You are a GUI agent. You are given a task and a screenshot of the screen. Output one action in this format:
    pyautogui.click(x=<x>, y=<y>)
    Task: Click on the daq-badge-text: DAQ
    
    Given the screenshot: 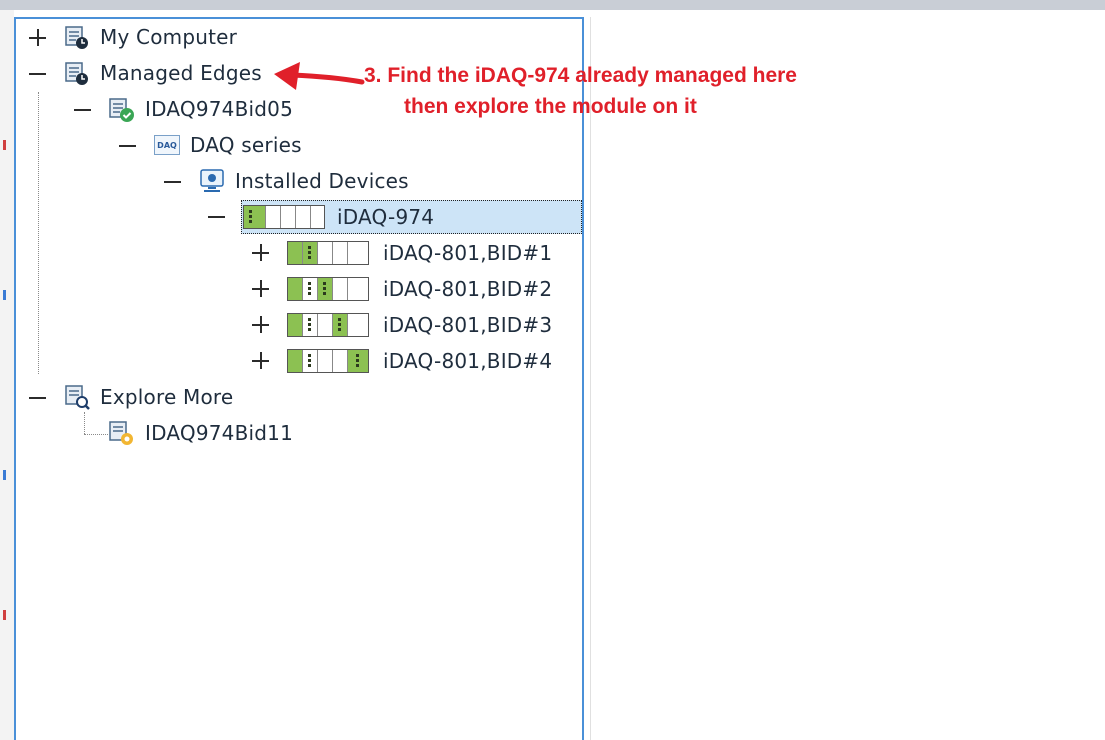 What is the action you would take?
    pyautogui.click(x=167, y=145)
    